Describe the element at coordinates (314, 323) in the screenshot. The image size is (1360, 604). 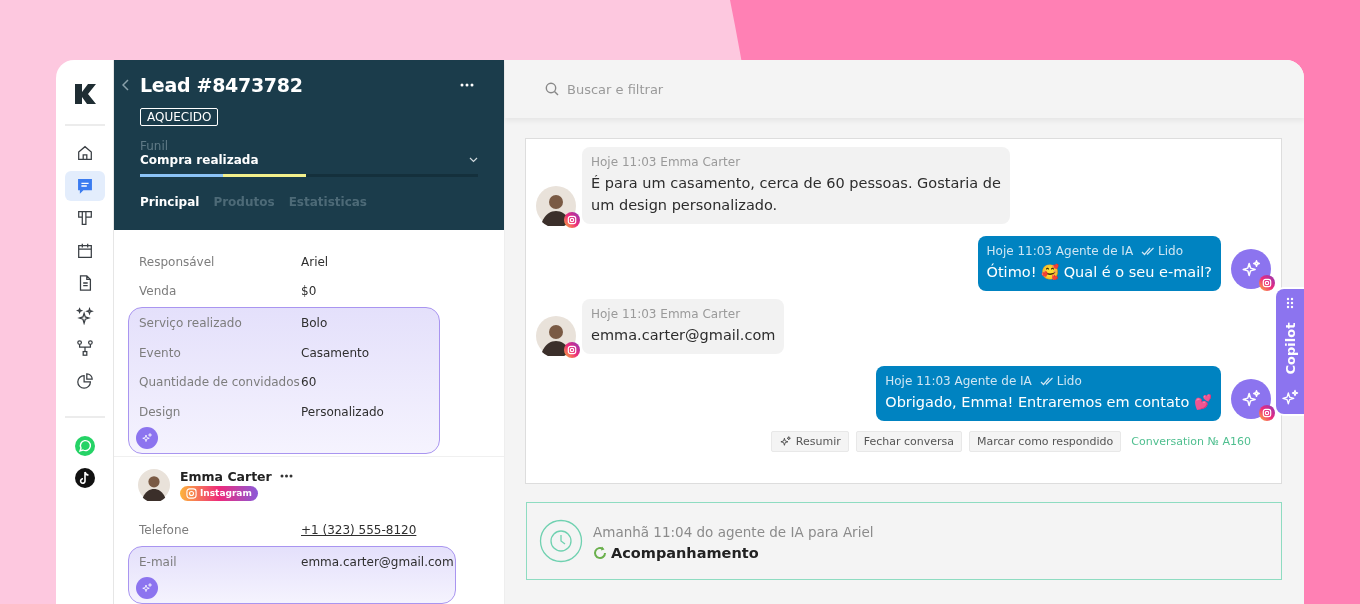
I see `field-value: Bolo` at that location.